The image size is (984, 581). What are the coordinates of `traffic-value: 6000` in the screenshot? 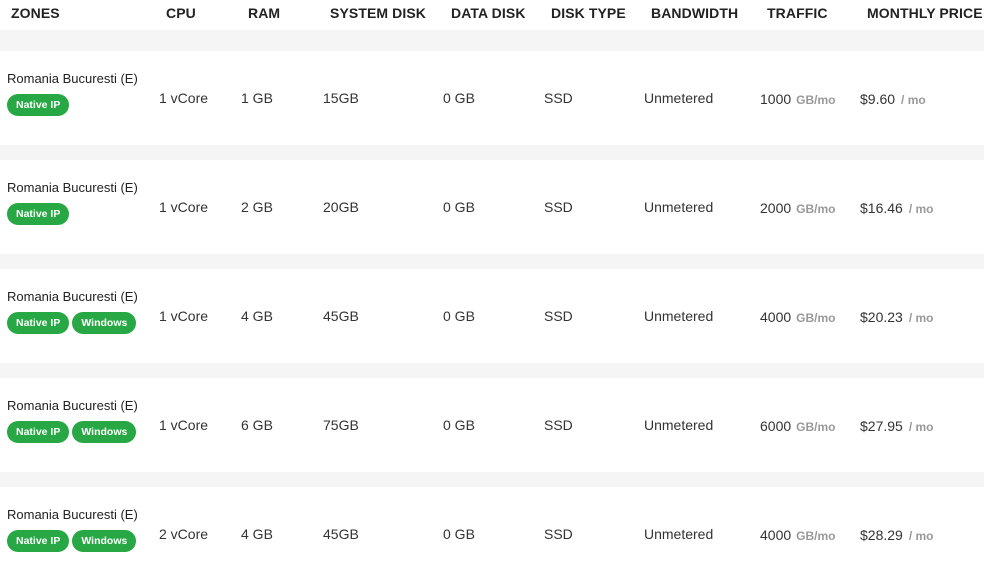 It's located at (776, 426).